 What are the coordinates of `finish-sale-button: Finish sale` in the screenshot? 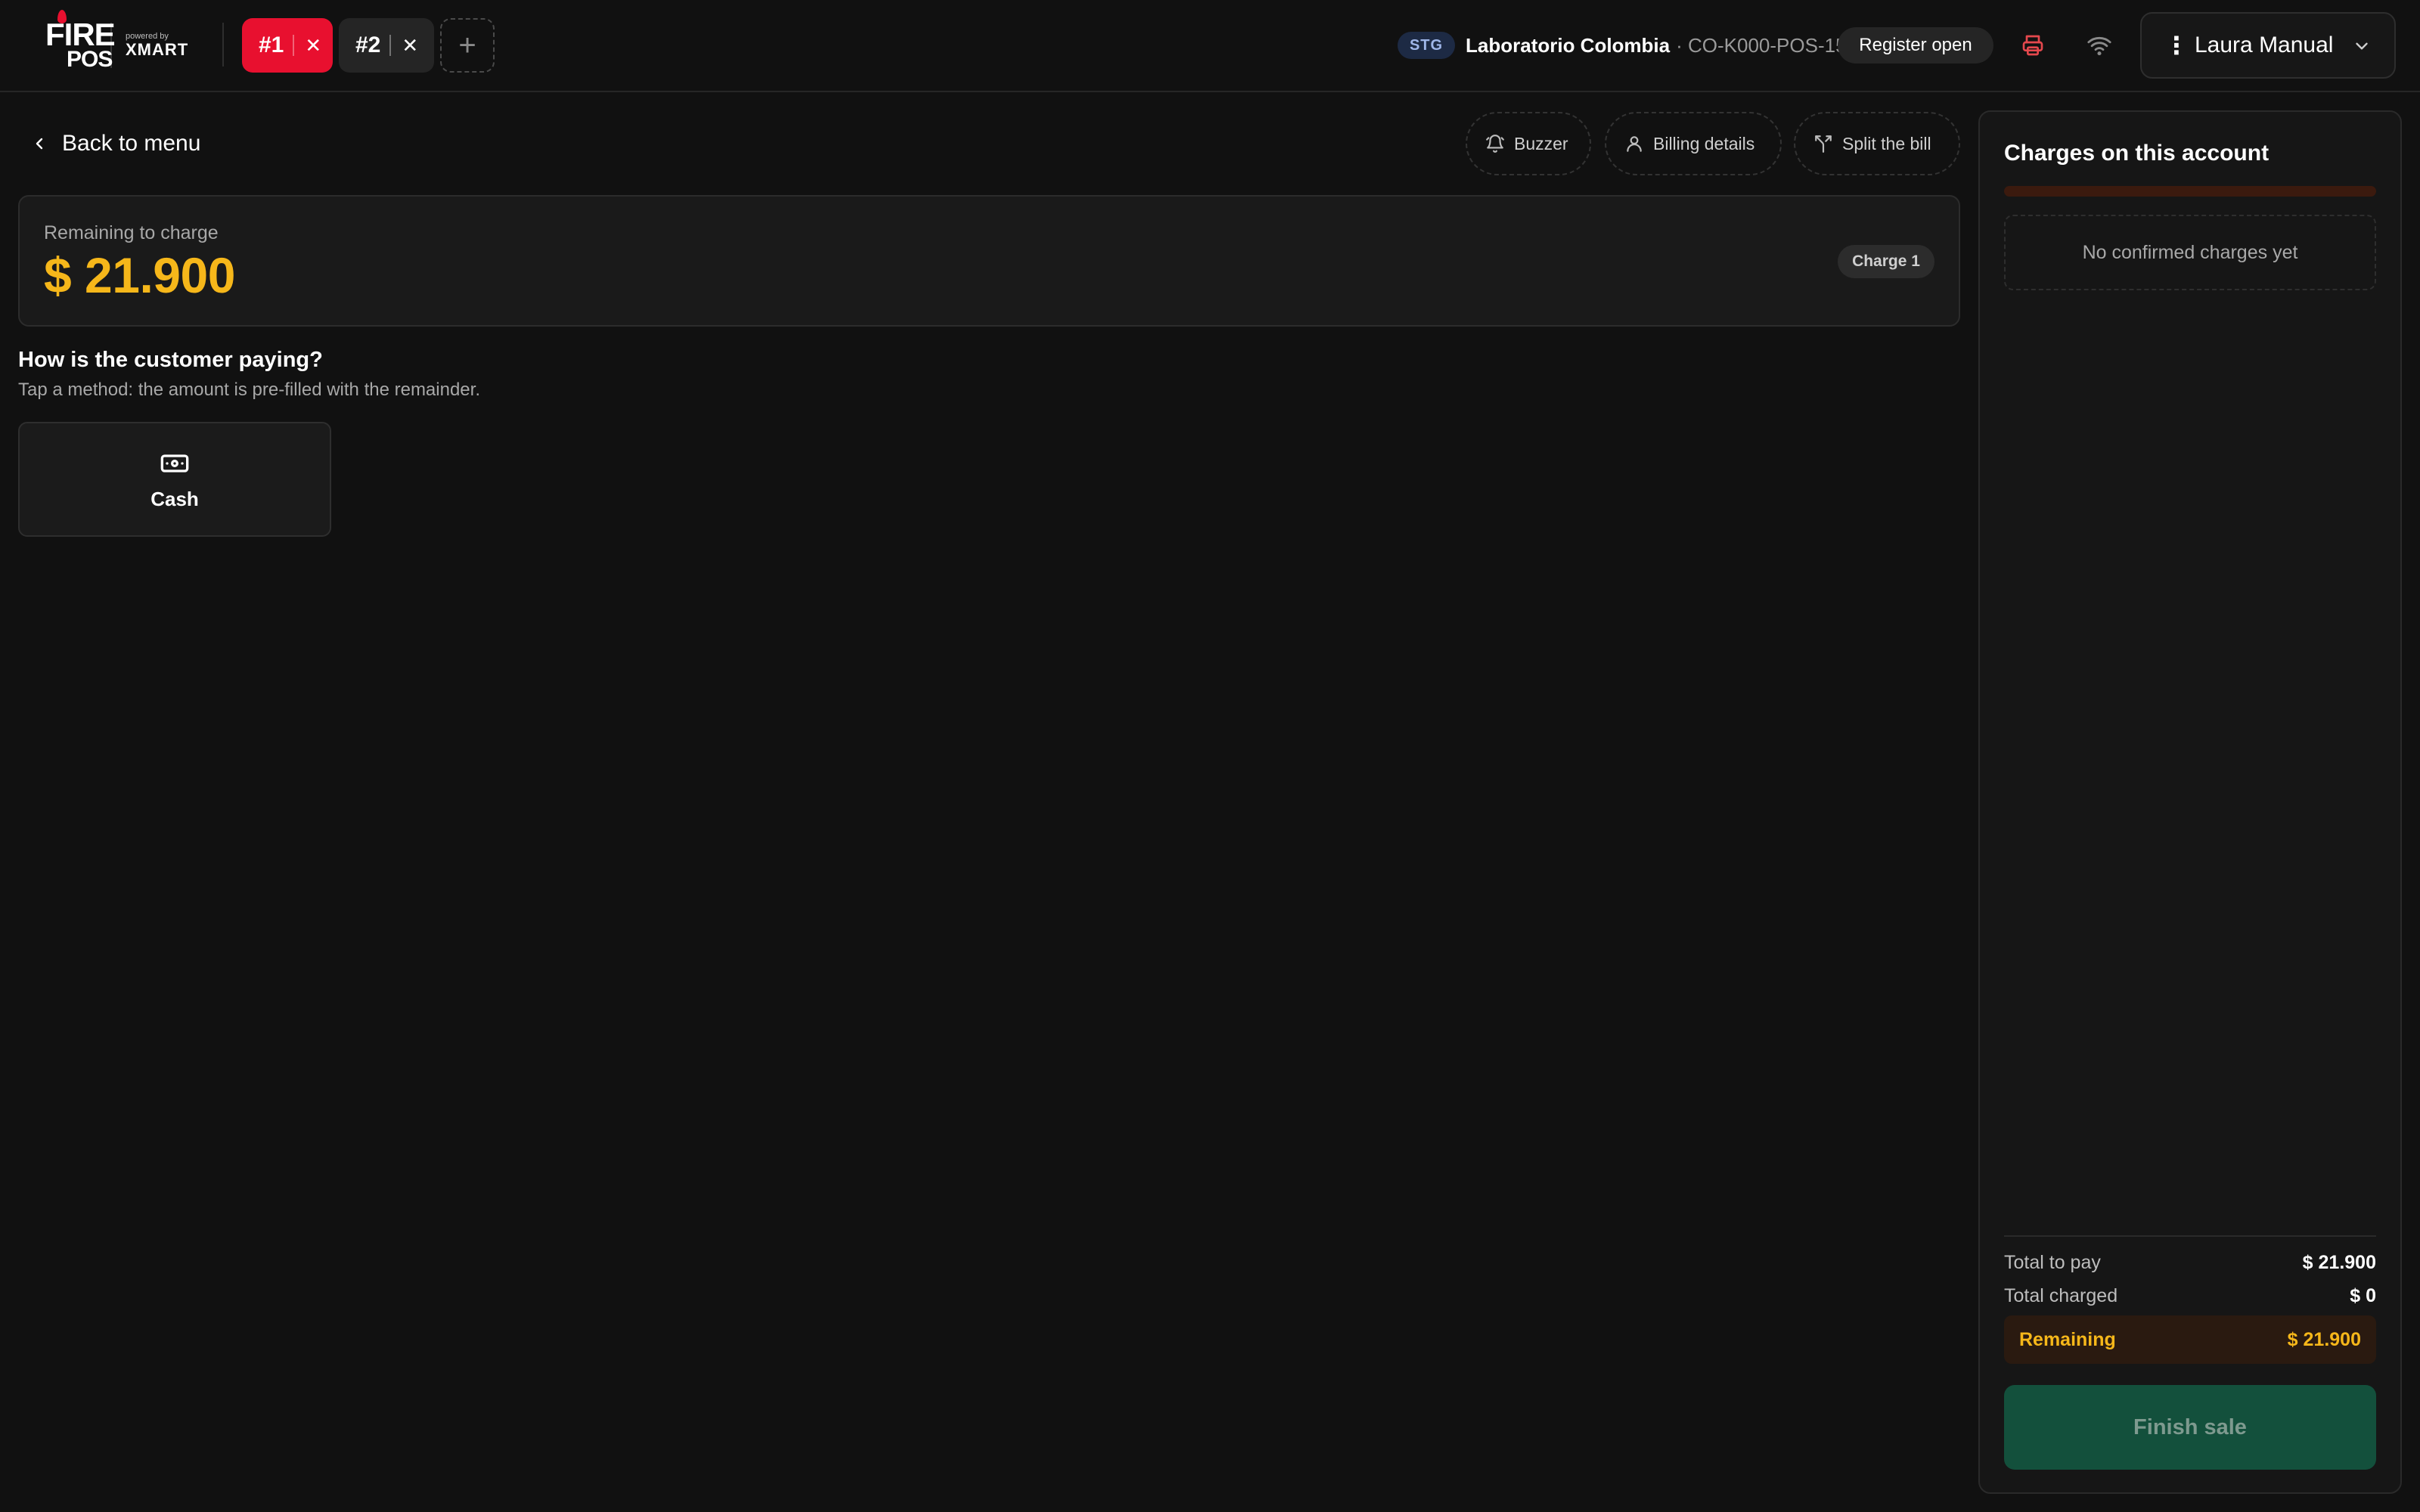 It's located at (2190, 1427).